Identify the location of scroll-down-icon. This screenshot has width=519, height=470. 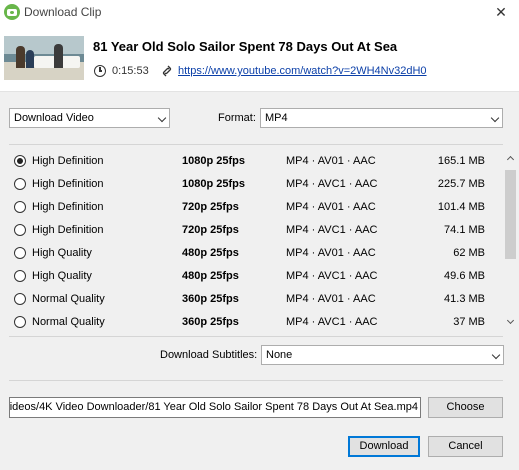
(510, 320).